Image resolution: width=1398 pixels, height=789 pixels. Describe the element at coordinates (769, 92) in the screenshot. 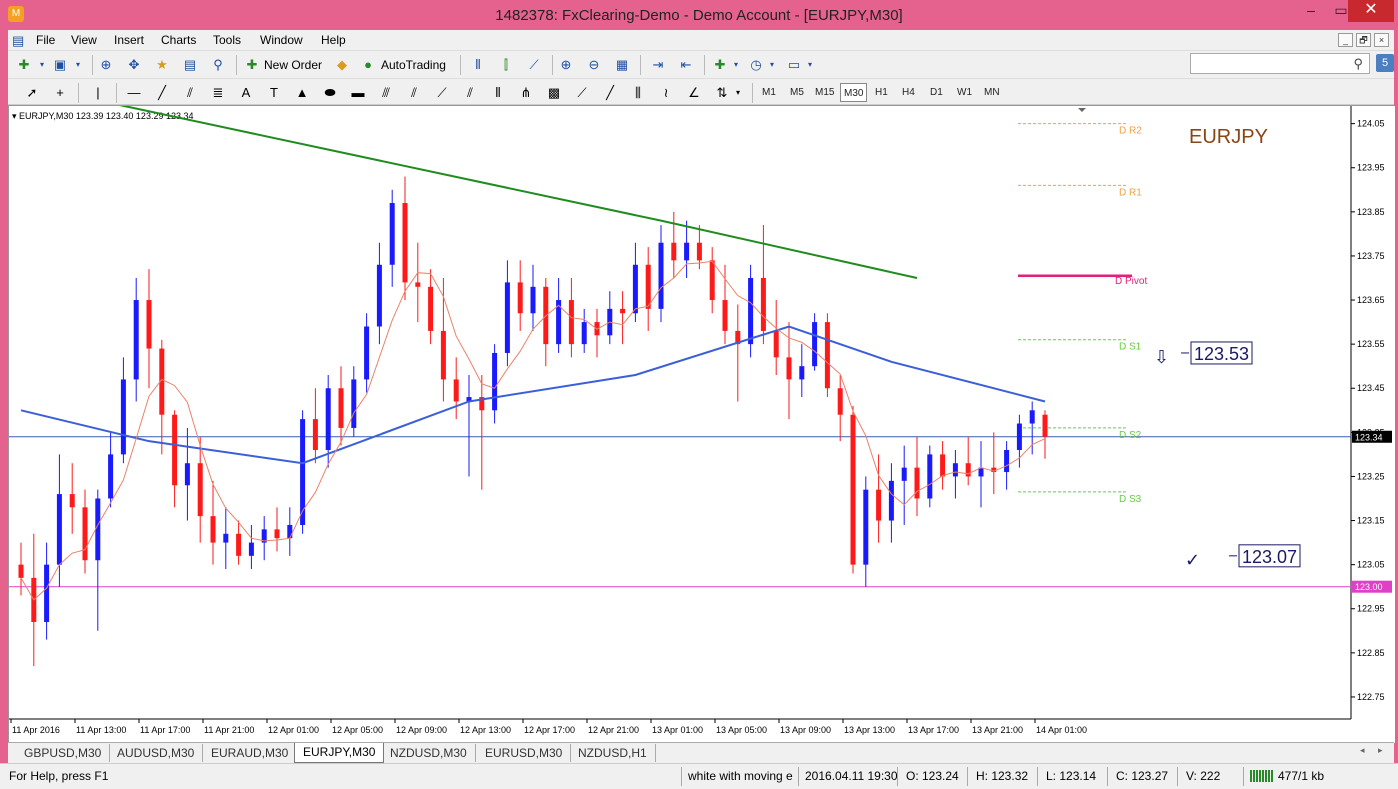

I see `timeframe-m1: M1` at that location.